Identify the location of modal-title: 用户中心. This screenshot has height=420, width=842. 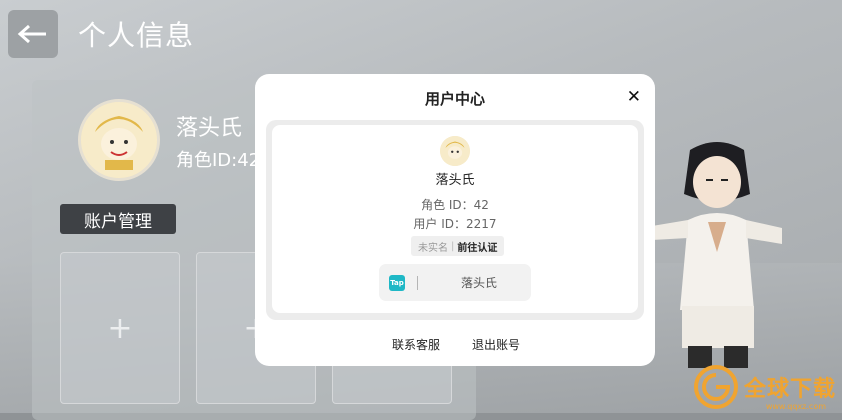
(454, 99).